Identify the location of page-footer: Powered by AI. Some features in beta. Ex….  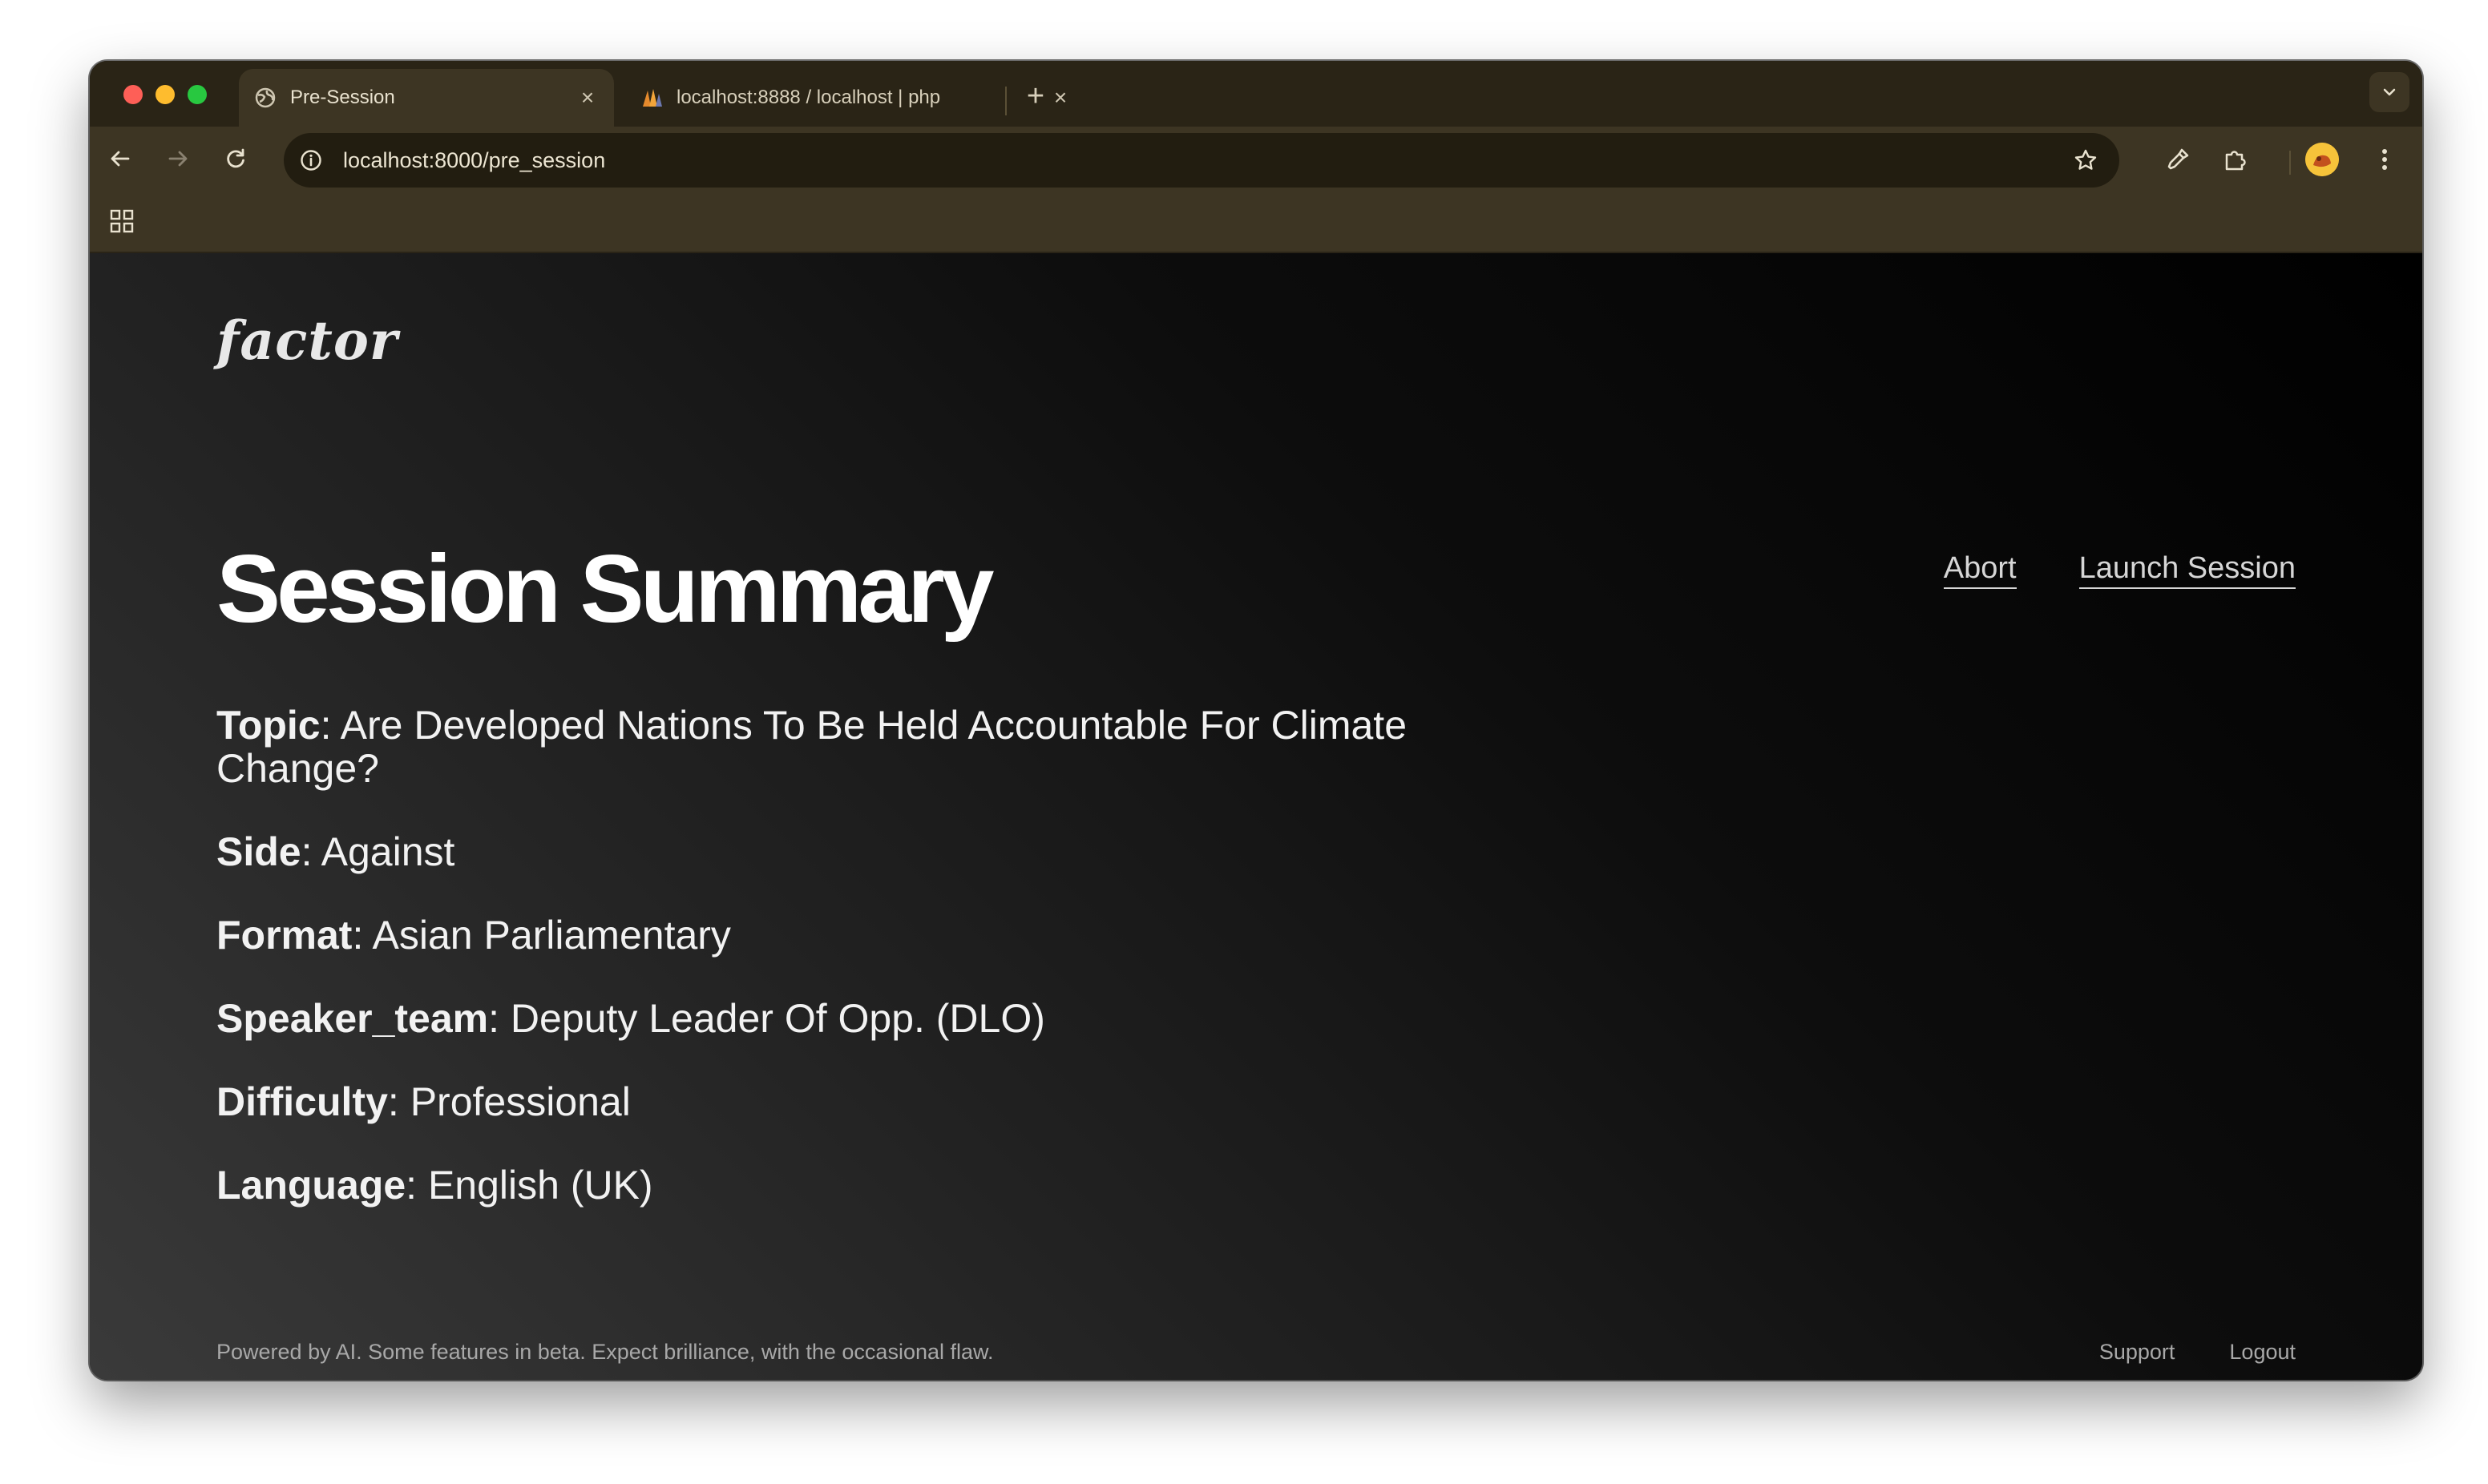
(1256, 1356).